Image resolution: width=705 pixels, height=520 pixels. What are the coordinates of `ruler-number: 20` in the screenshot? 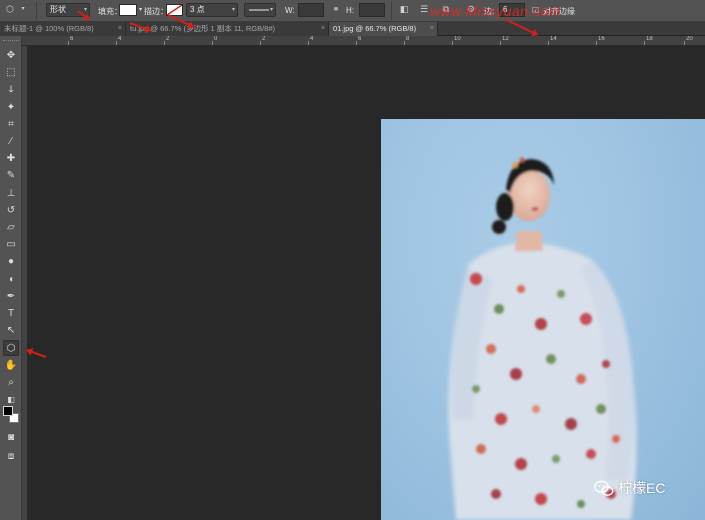 It's located at (689, 39).